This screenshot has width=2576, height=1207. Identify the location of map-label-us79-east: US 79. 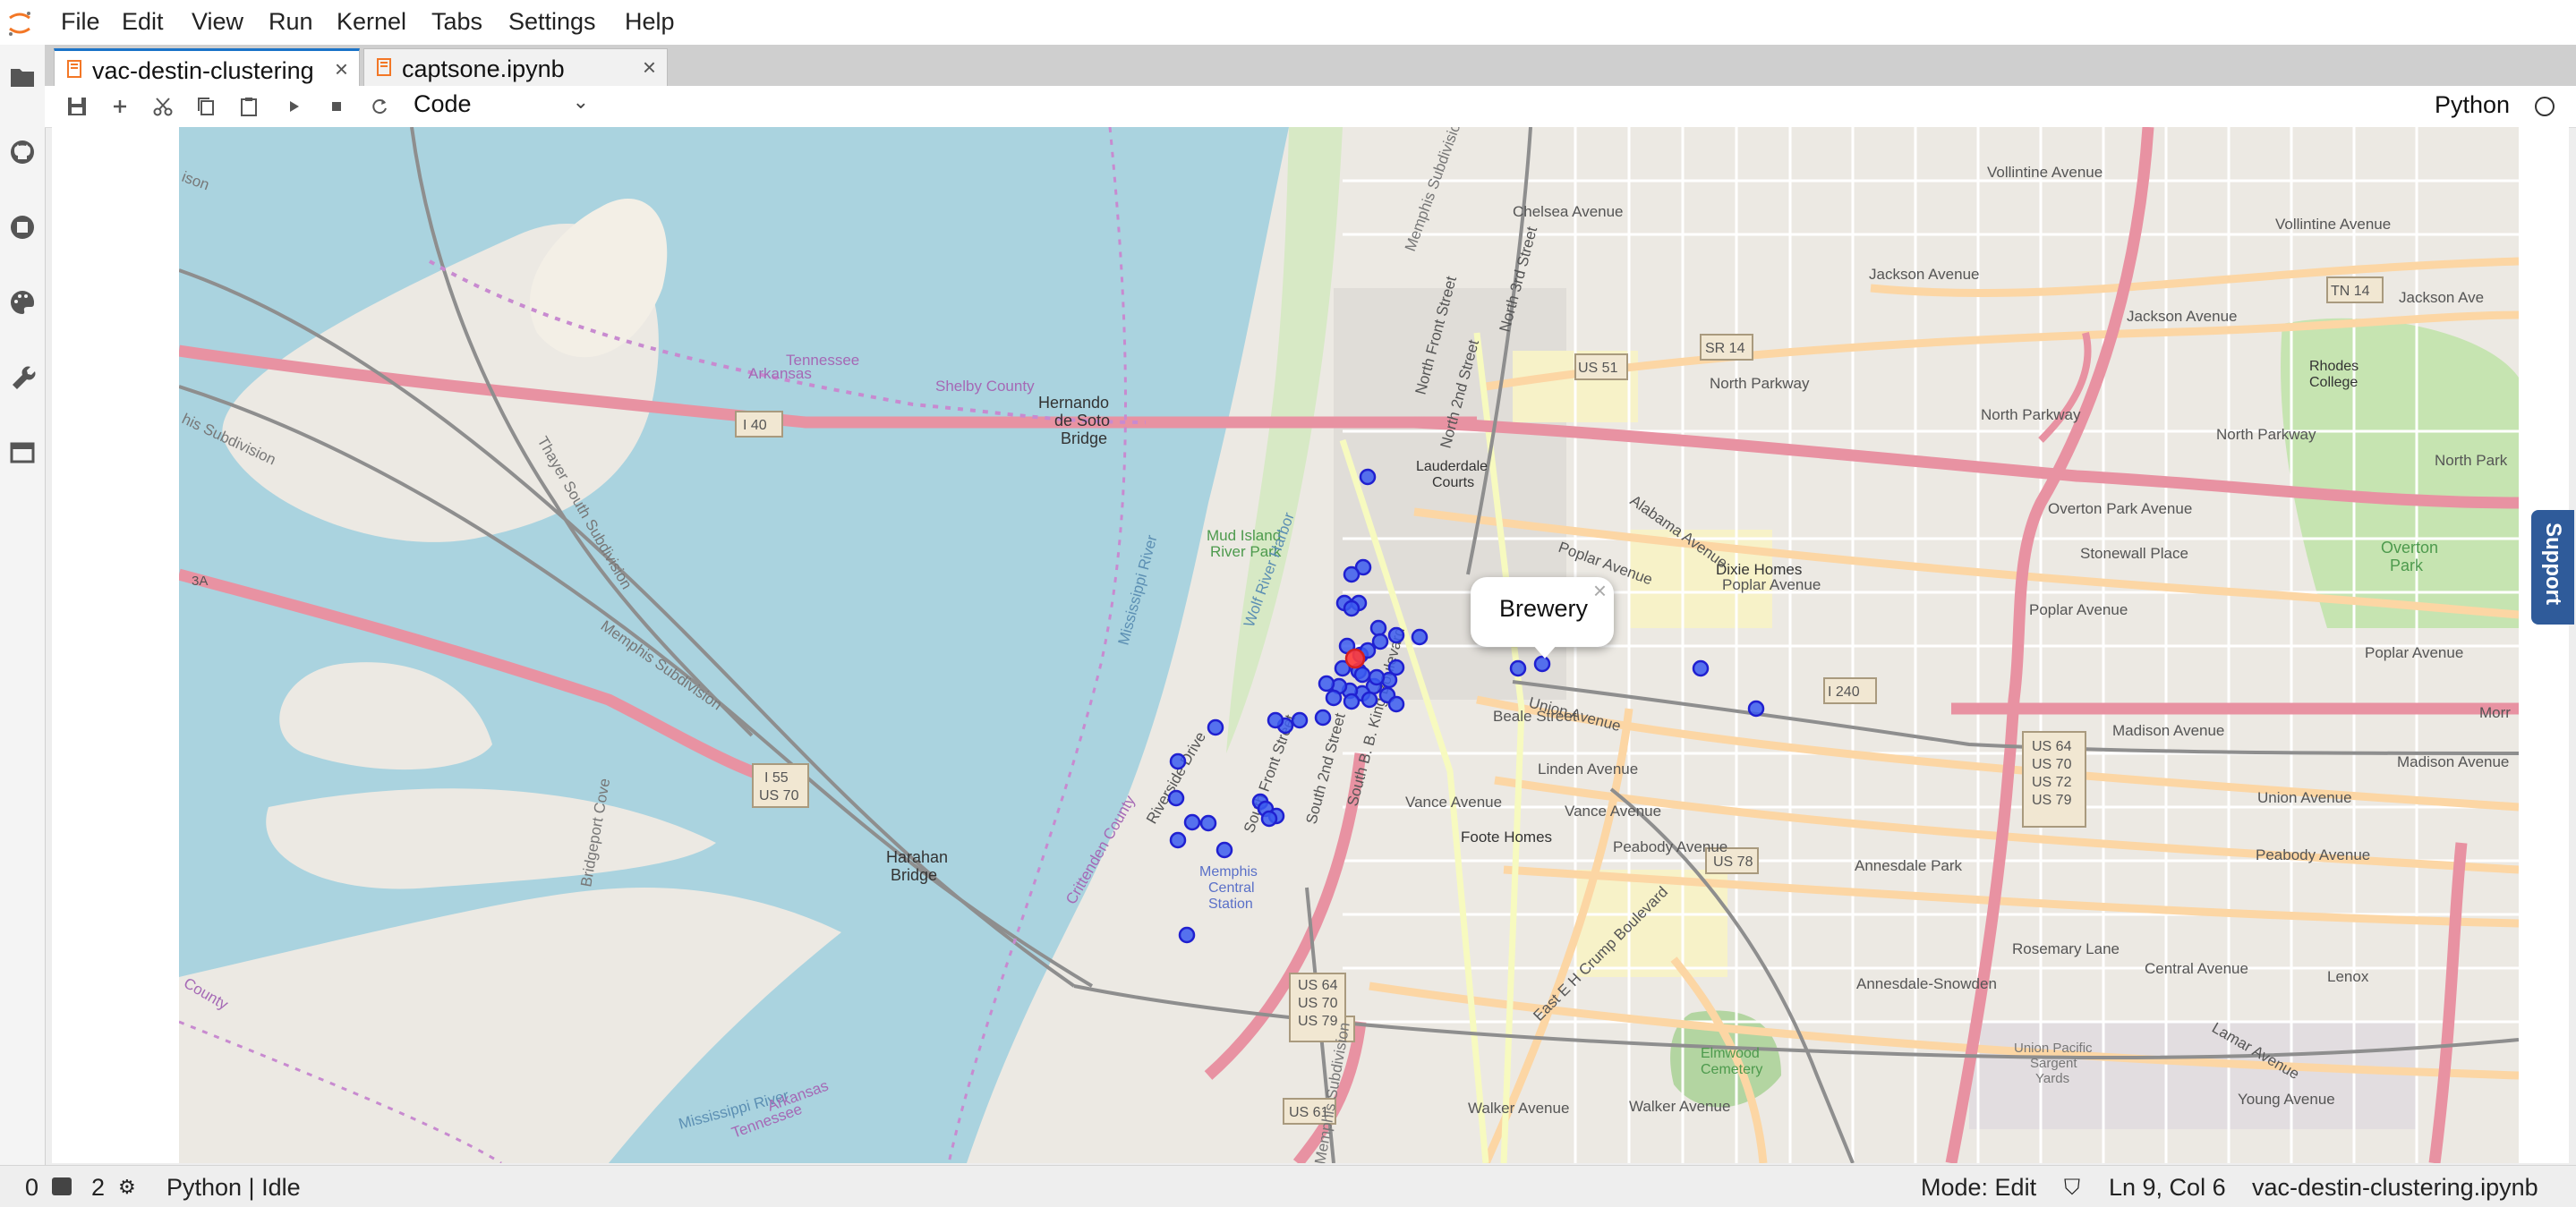
(2052, 801).